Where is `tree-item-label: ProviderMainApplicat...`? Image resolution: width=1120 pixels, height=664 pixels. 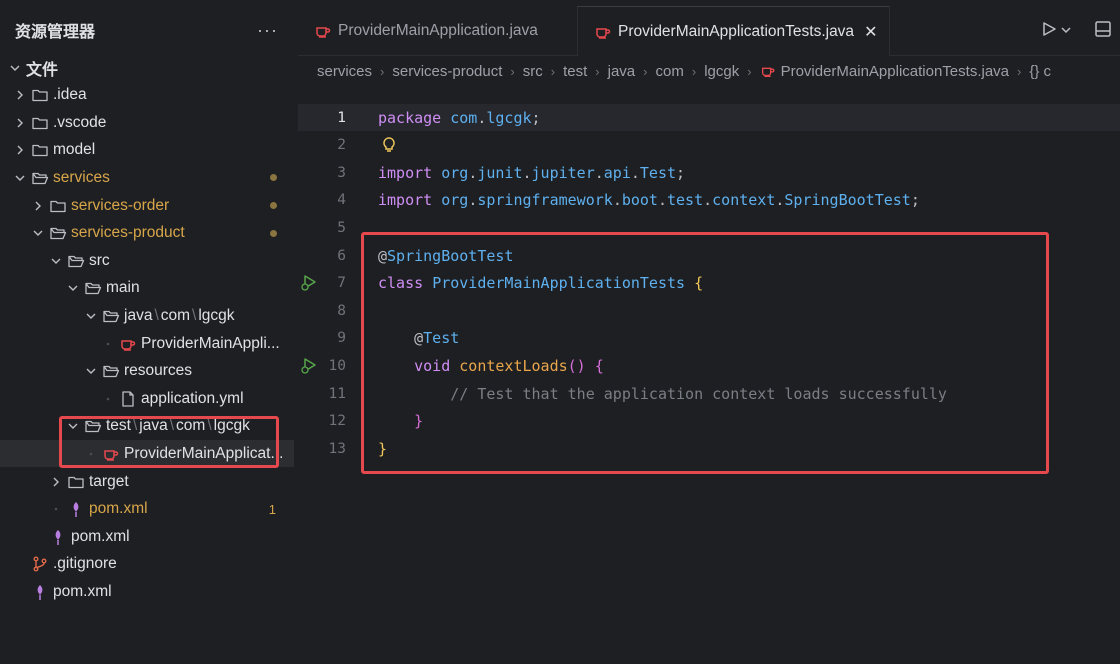 tree-item-label: ProviderMainApplicat... is located at coordinates (204, 453).